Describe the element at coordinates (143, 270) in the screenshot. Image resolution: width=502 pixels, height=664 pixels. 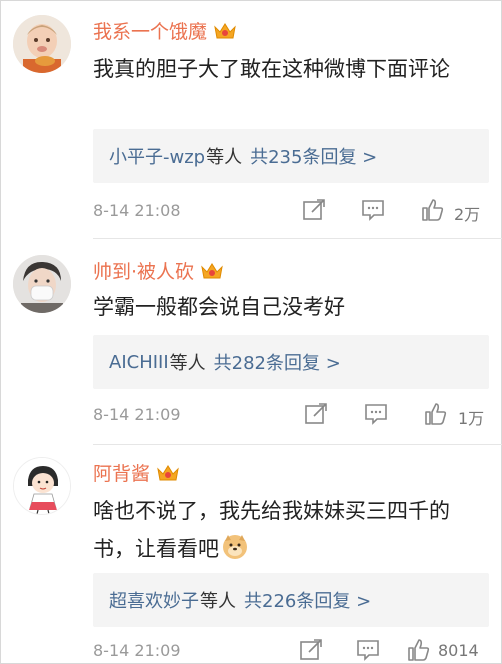
I see `username-text: 帅到·被人砍` at that location.